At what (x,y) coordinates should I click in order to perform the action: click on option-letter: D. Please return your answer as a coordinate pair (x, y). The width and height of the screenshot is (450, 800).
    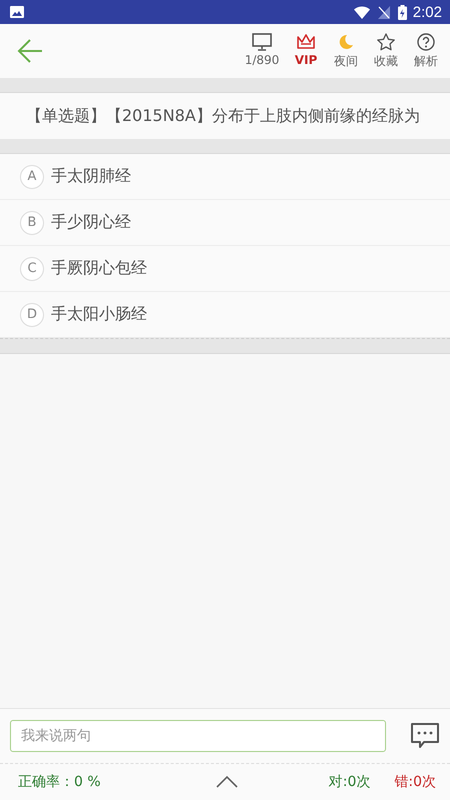
    Looking at the image, I should click on (32, 314).